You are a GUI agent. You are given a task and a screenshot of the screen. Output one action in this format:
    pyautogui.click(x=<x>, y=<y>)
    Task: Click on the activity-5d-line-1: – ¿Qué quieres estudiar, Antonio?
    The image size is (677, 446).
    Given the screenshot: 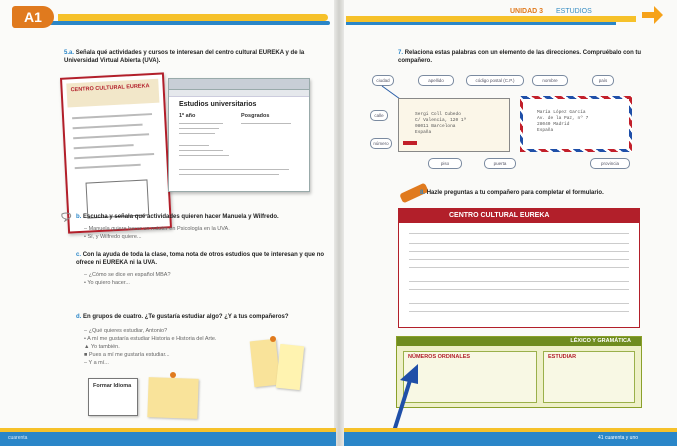 What is the action you would take?
    pyautogui.click(x=126, y=331)
    